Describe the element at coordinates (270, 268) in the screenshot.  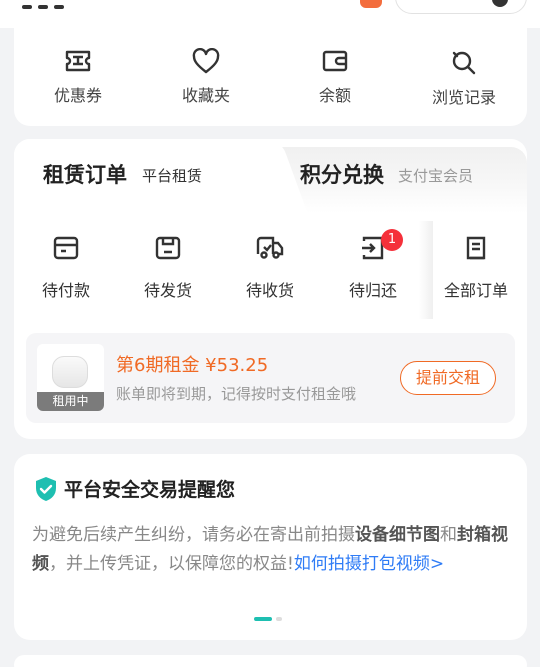
I see `order-status-pending-receipt: 待收货` at that location.